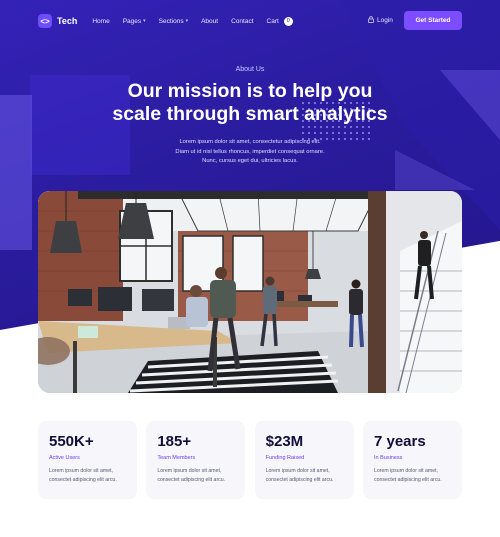  What do you see at coordinates (433, 20) in the screenshot?
I see `get-started-button: Get Started` at bounding box center [433, 20].